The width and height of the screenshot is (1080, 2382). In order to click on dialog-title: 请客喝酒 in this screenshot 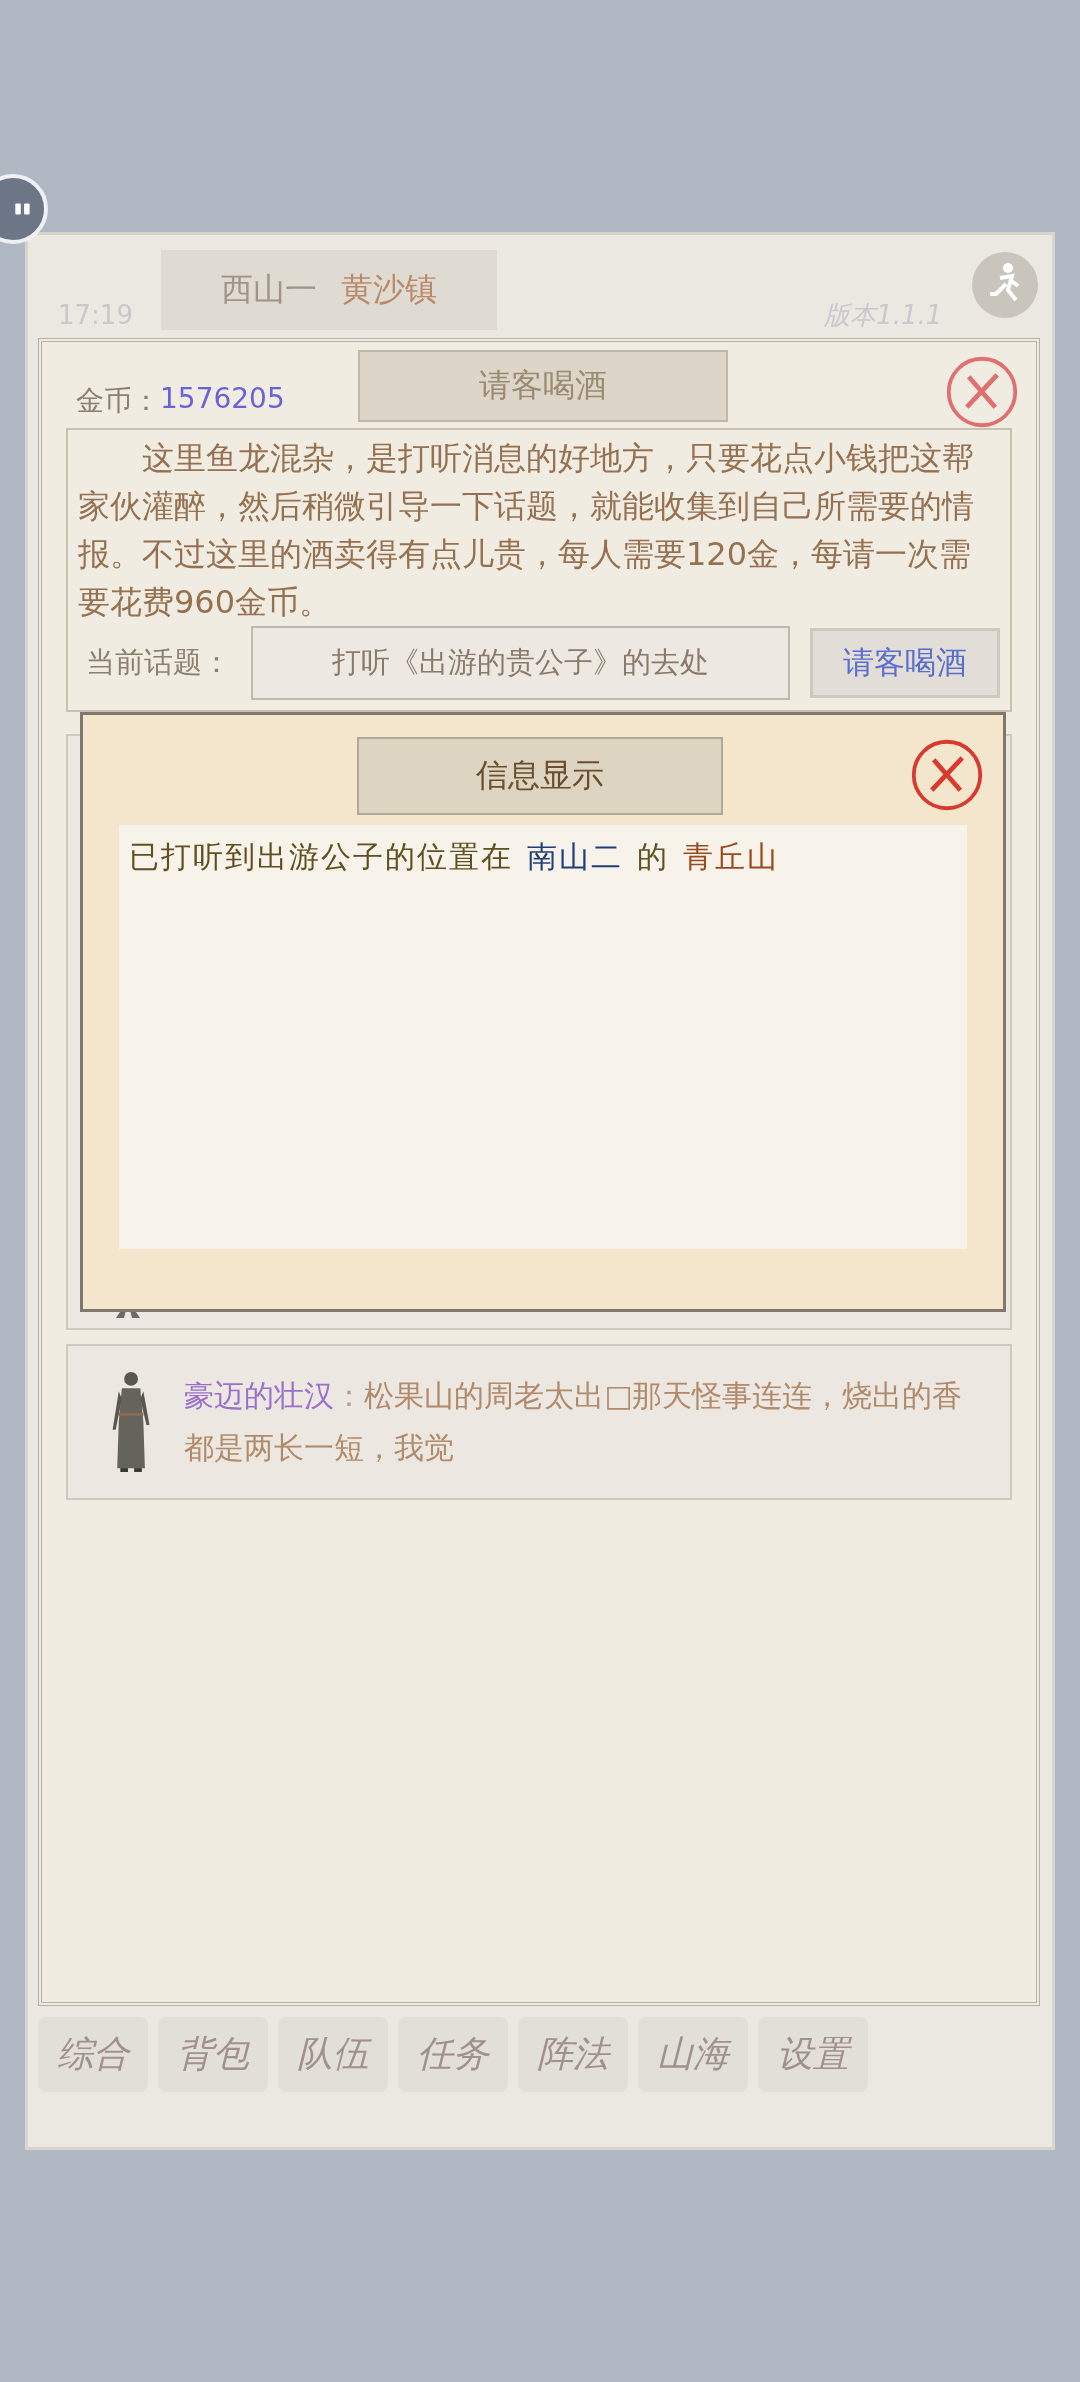, I will do `click(543, 386)`.